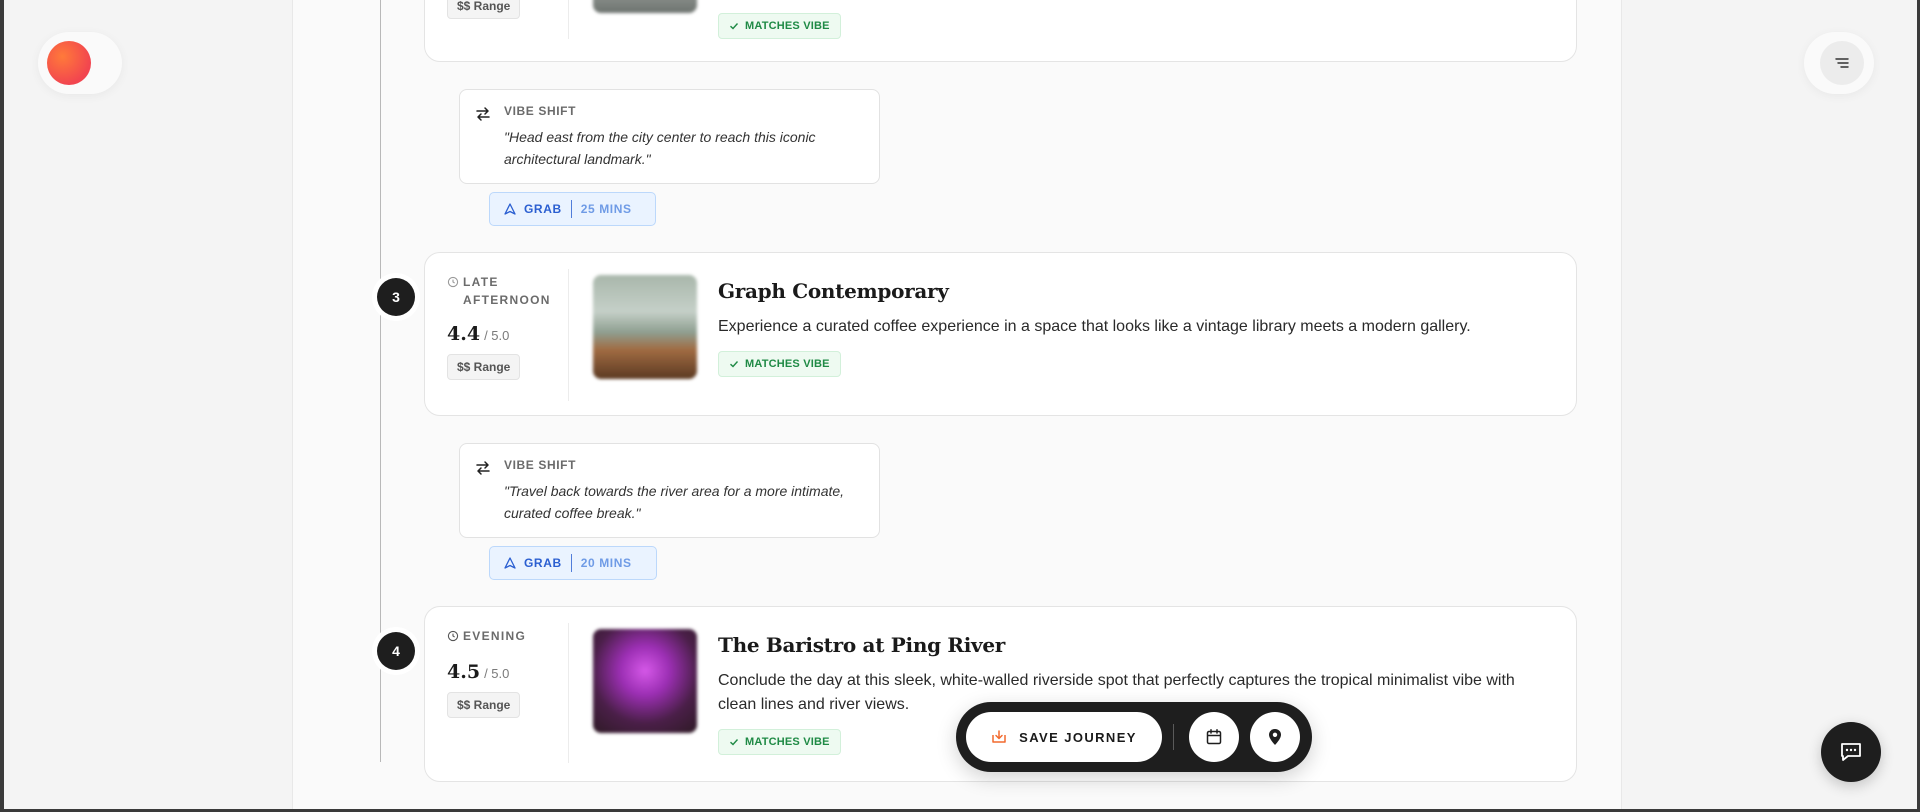 The image size is (1920, 812). What do you see at coordinates (69, 63) in the screenshot?
I see `brand-logo` at bounding box center [69, 63].